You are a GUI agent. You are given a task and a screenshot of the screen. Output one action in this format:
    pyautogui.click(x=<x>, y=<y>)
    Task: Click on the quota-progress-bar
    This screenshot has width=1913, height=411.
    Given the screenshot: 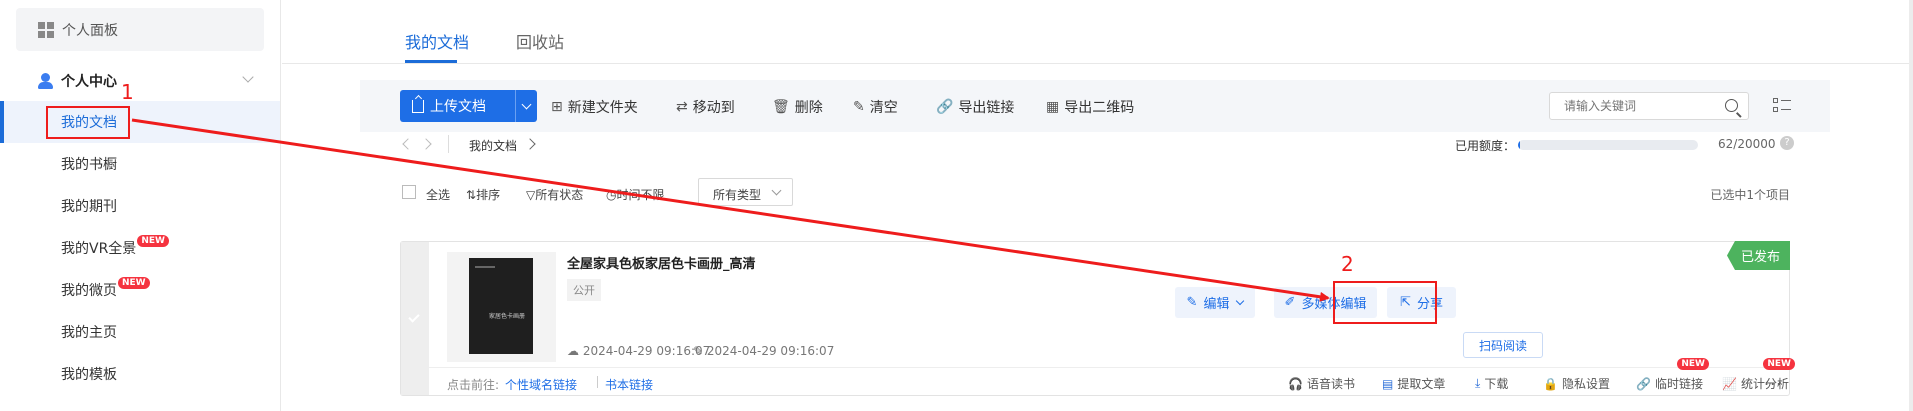 What is the action you would take?
    pyautogui.click(x=1608, y=145)
    